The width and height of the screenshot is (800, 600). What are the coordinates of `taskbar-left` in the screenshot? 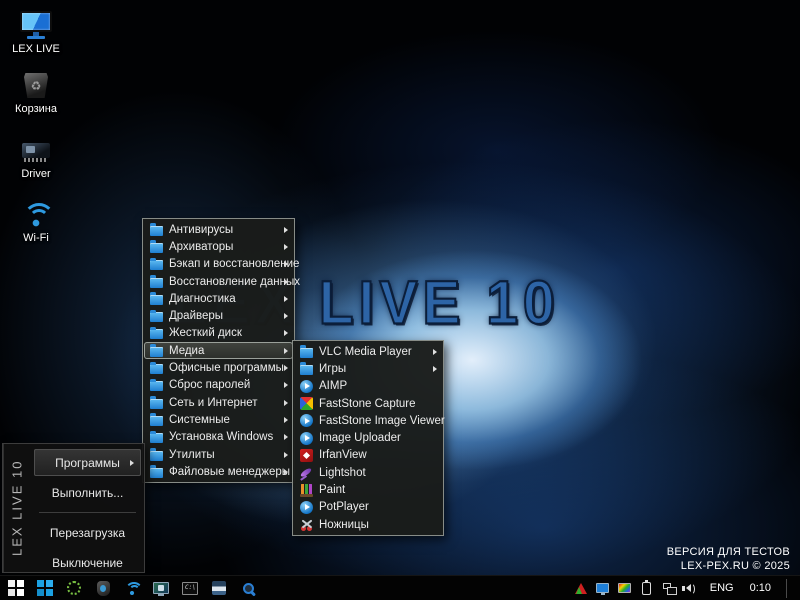 It's located at (128, 588).